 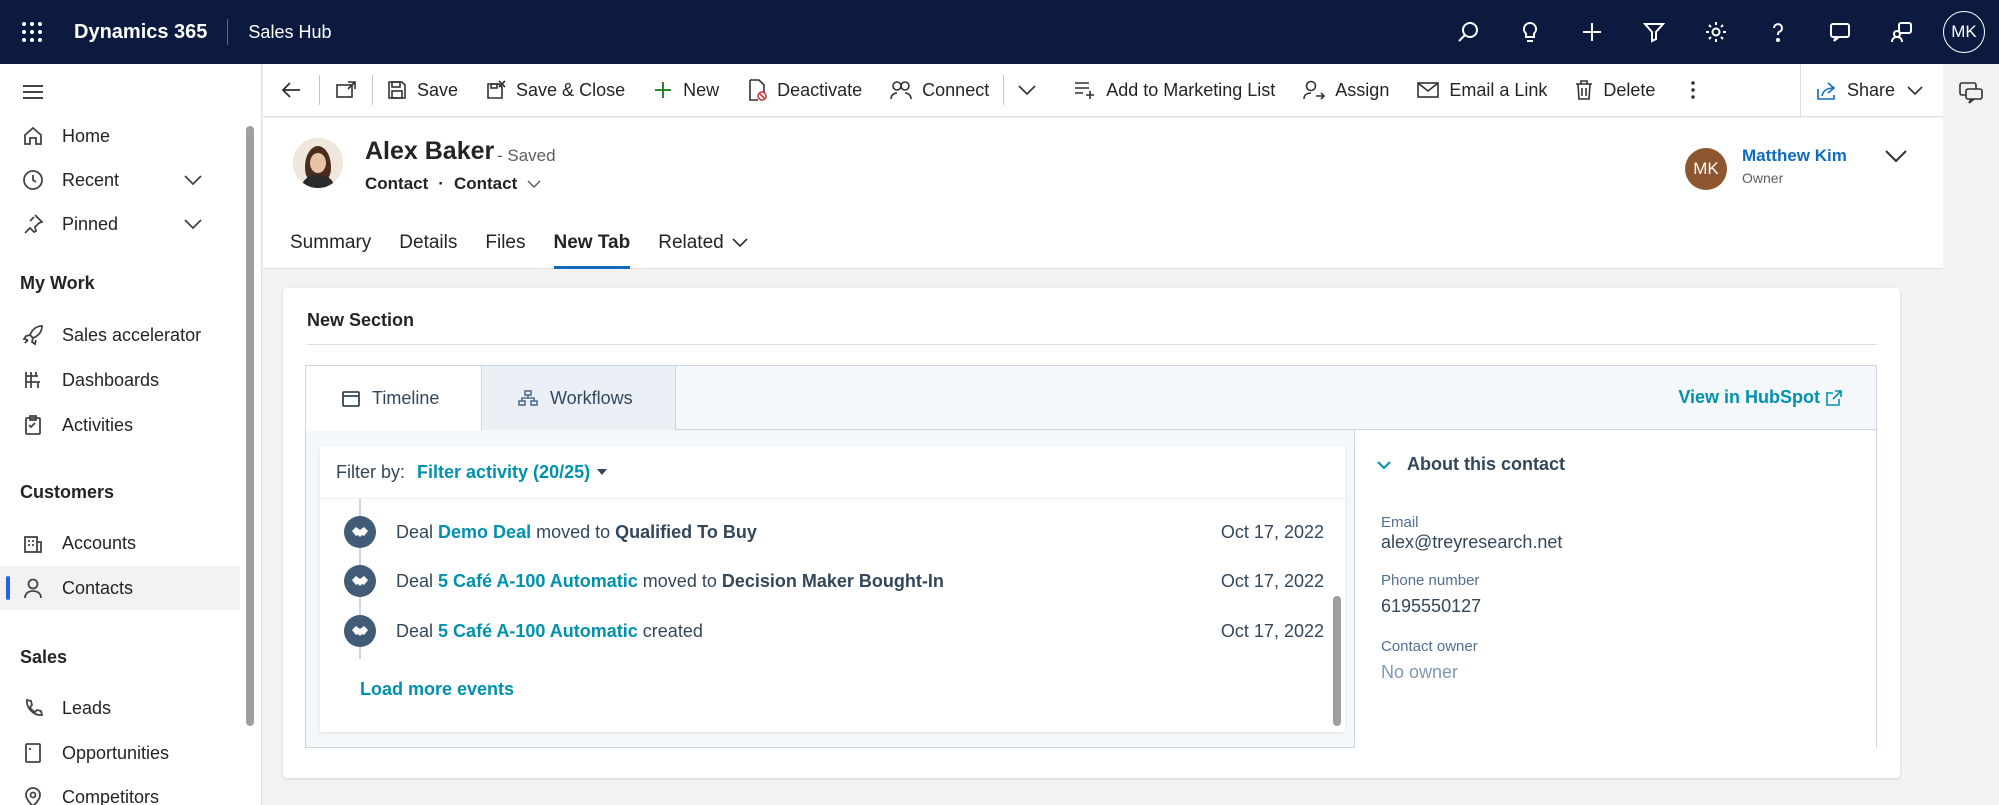 I want to click on sidebar-item-home: Home, so click(x=120, y=136).